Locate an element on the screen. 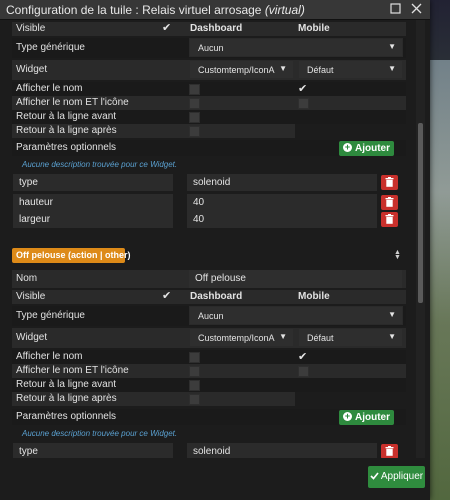  type-generique-row: Type générique Aucun ▼ is located at coordinates (209, 316).